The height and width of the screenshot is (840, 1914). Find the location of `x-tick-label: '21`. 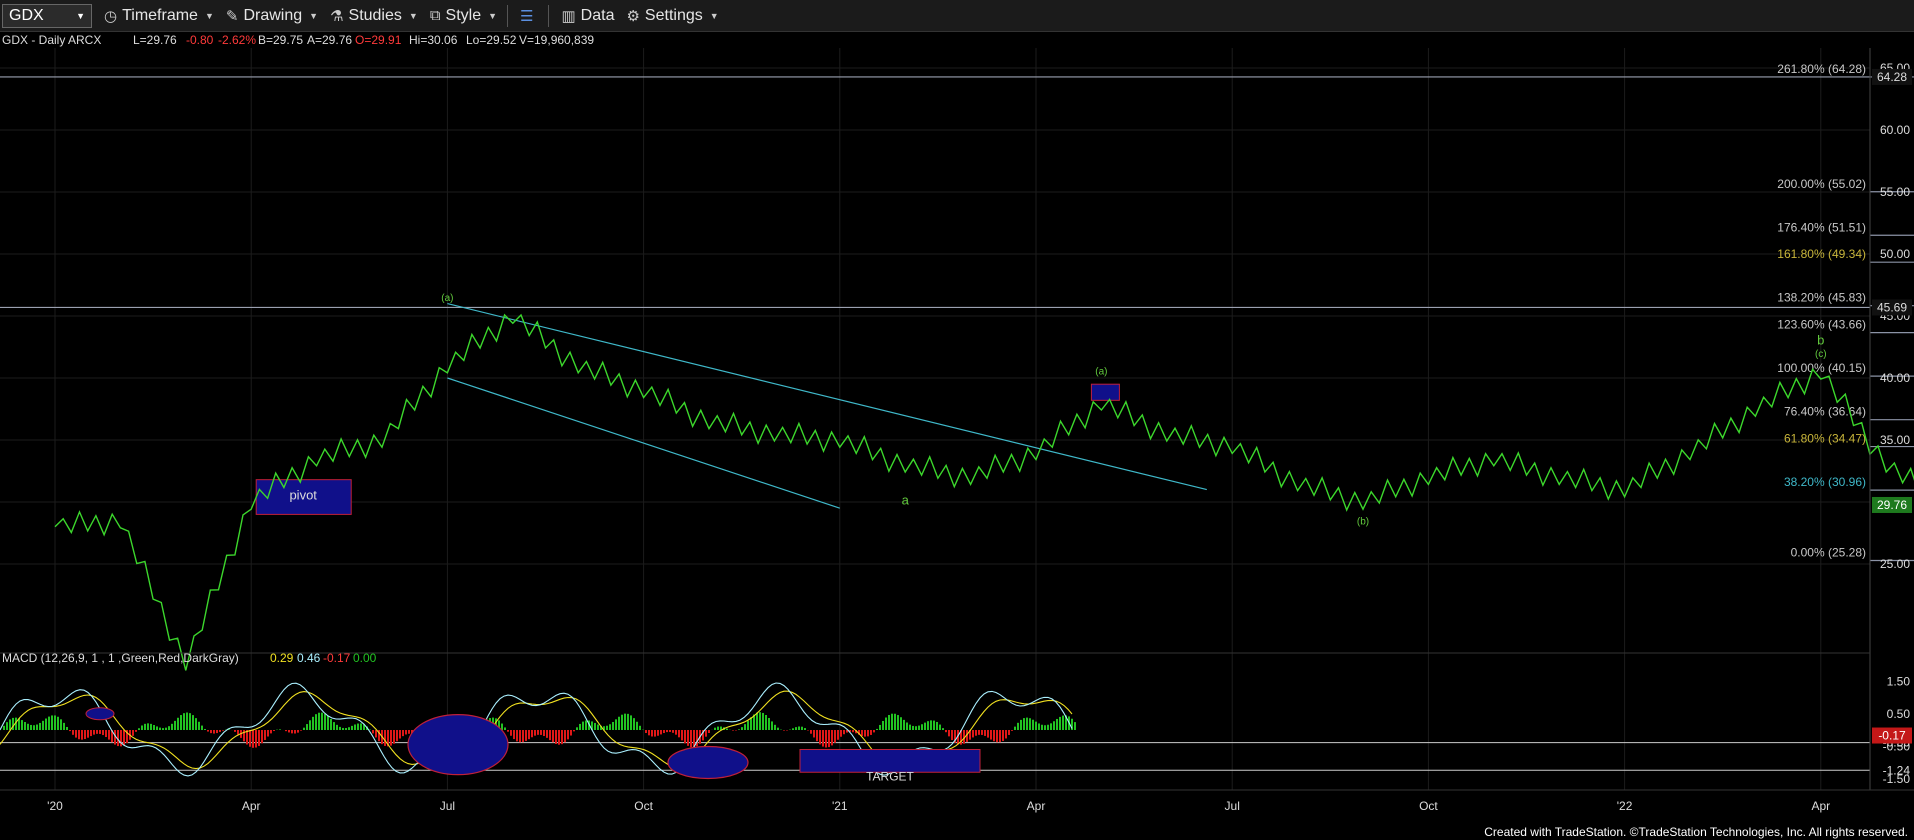

x-tick-label: '21 is located at coordinates (840, 806).